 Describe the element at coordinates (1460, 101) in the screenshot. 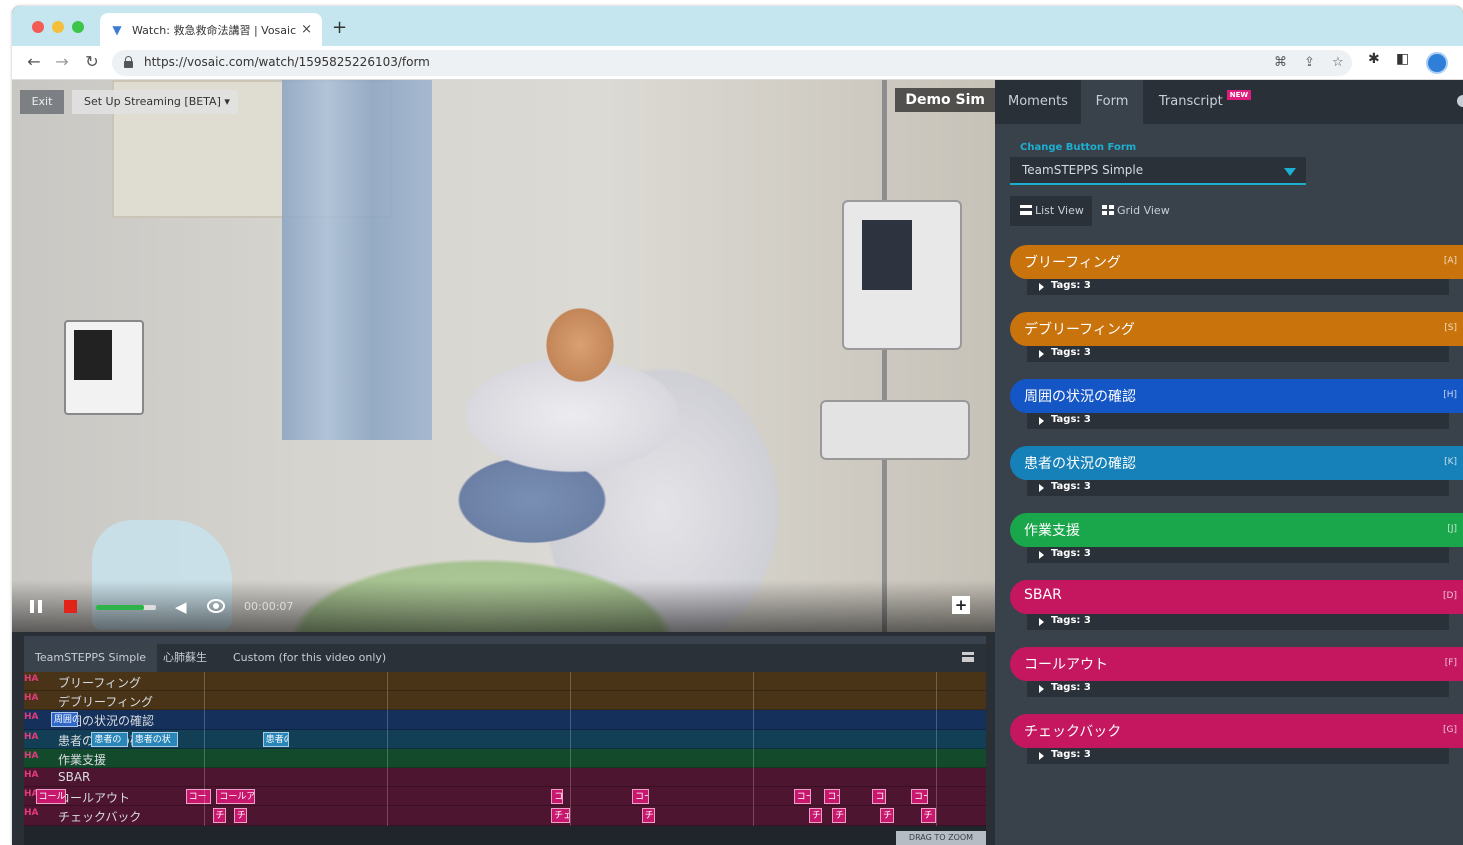

I see `sidebar-collapse-handle` at that location.